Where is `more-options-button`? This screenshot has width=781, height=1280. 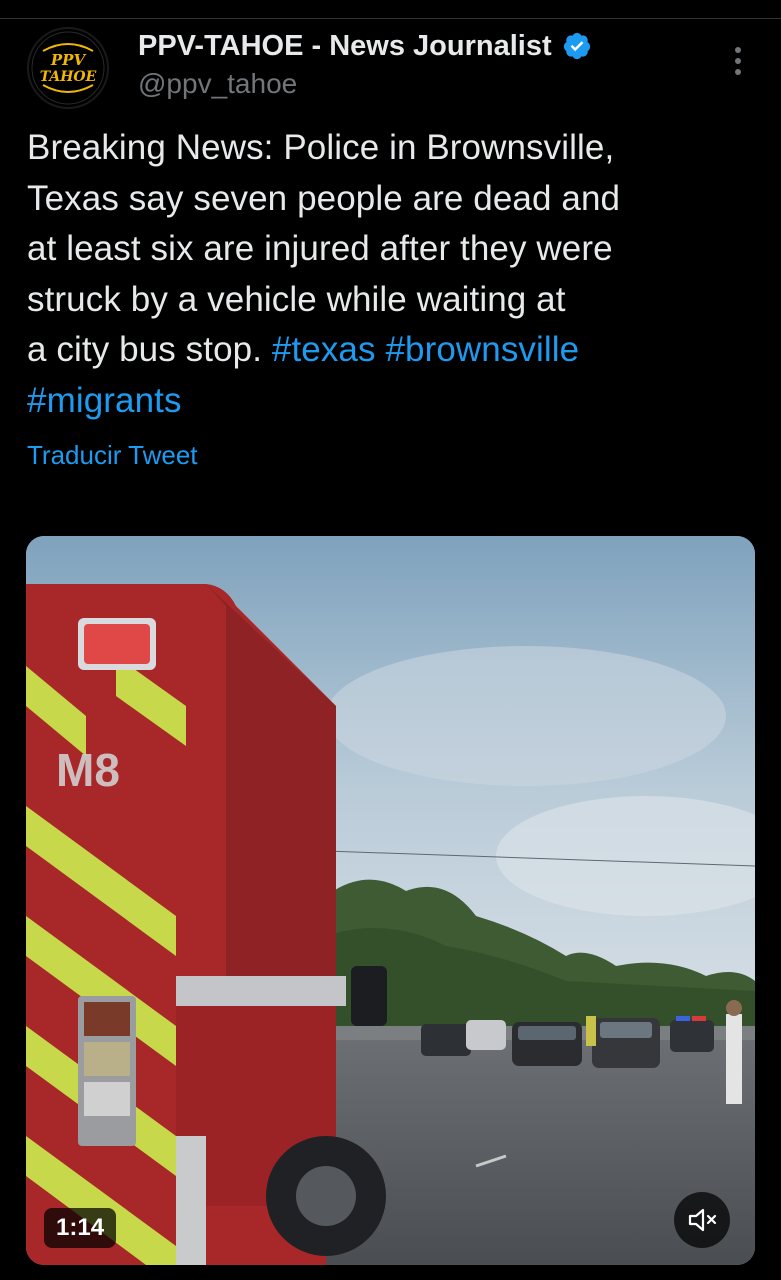 more-options-button is located at coordinates (738, 61).